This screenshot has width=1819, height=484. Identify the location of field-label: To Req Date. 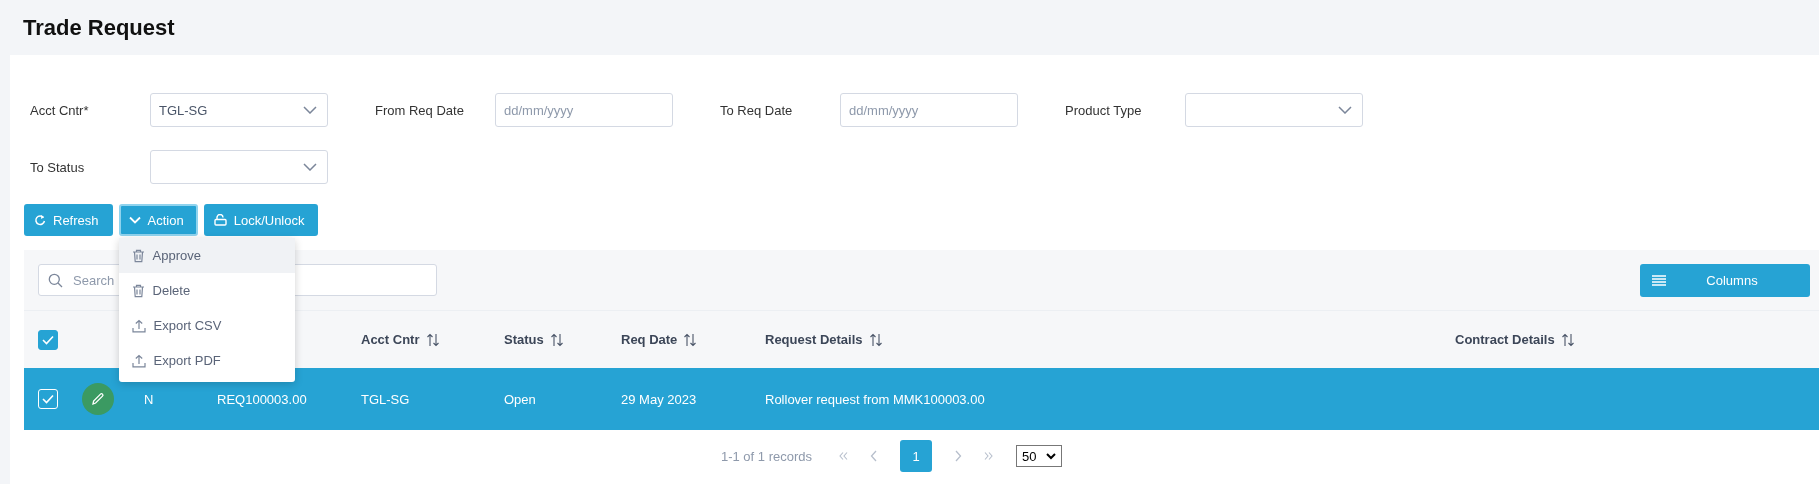
(756, 110).